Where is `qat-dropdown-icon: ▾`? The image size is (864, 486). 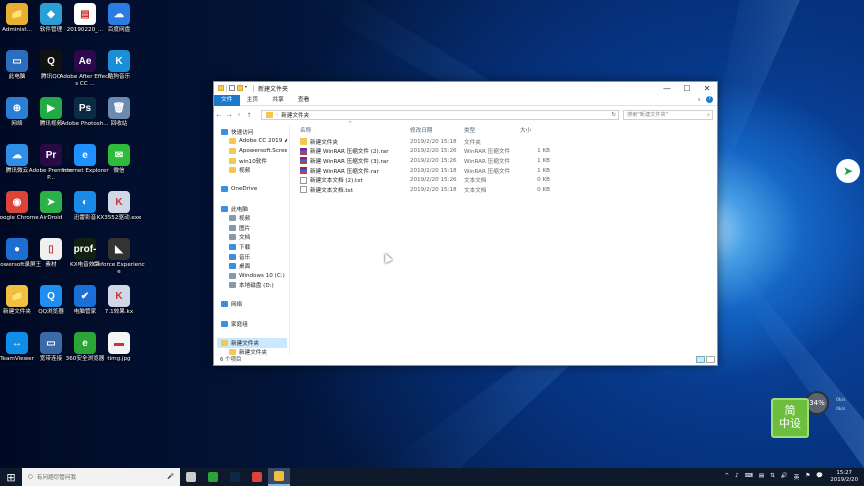 qat-dropdown-icon: ▾ is located at coordinates (248, 88).